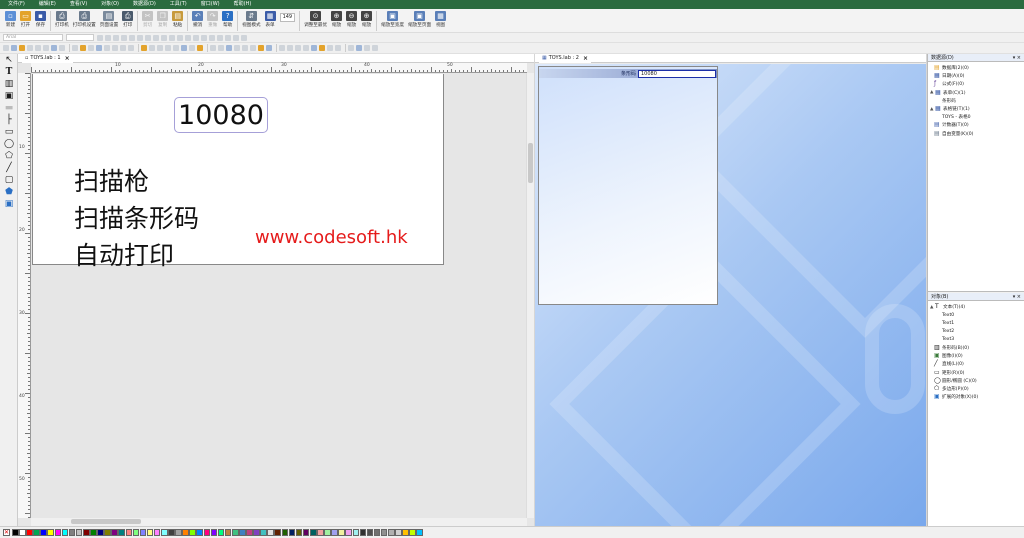 This screenshot has width=1024, height=538. I want to click on toolbar-button: ▭ 打开, so click(25, 20).